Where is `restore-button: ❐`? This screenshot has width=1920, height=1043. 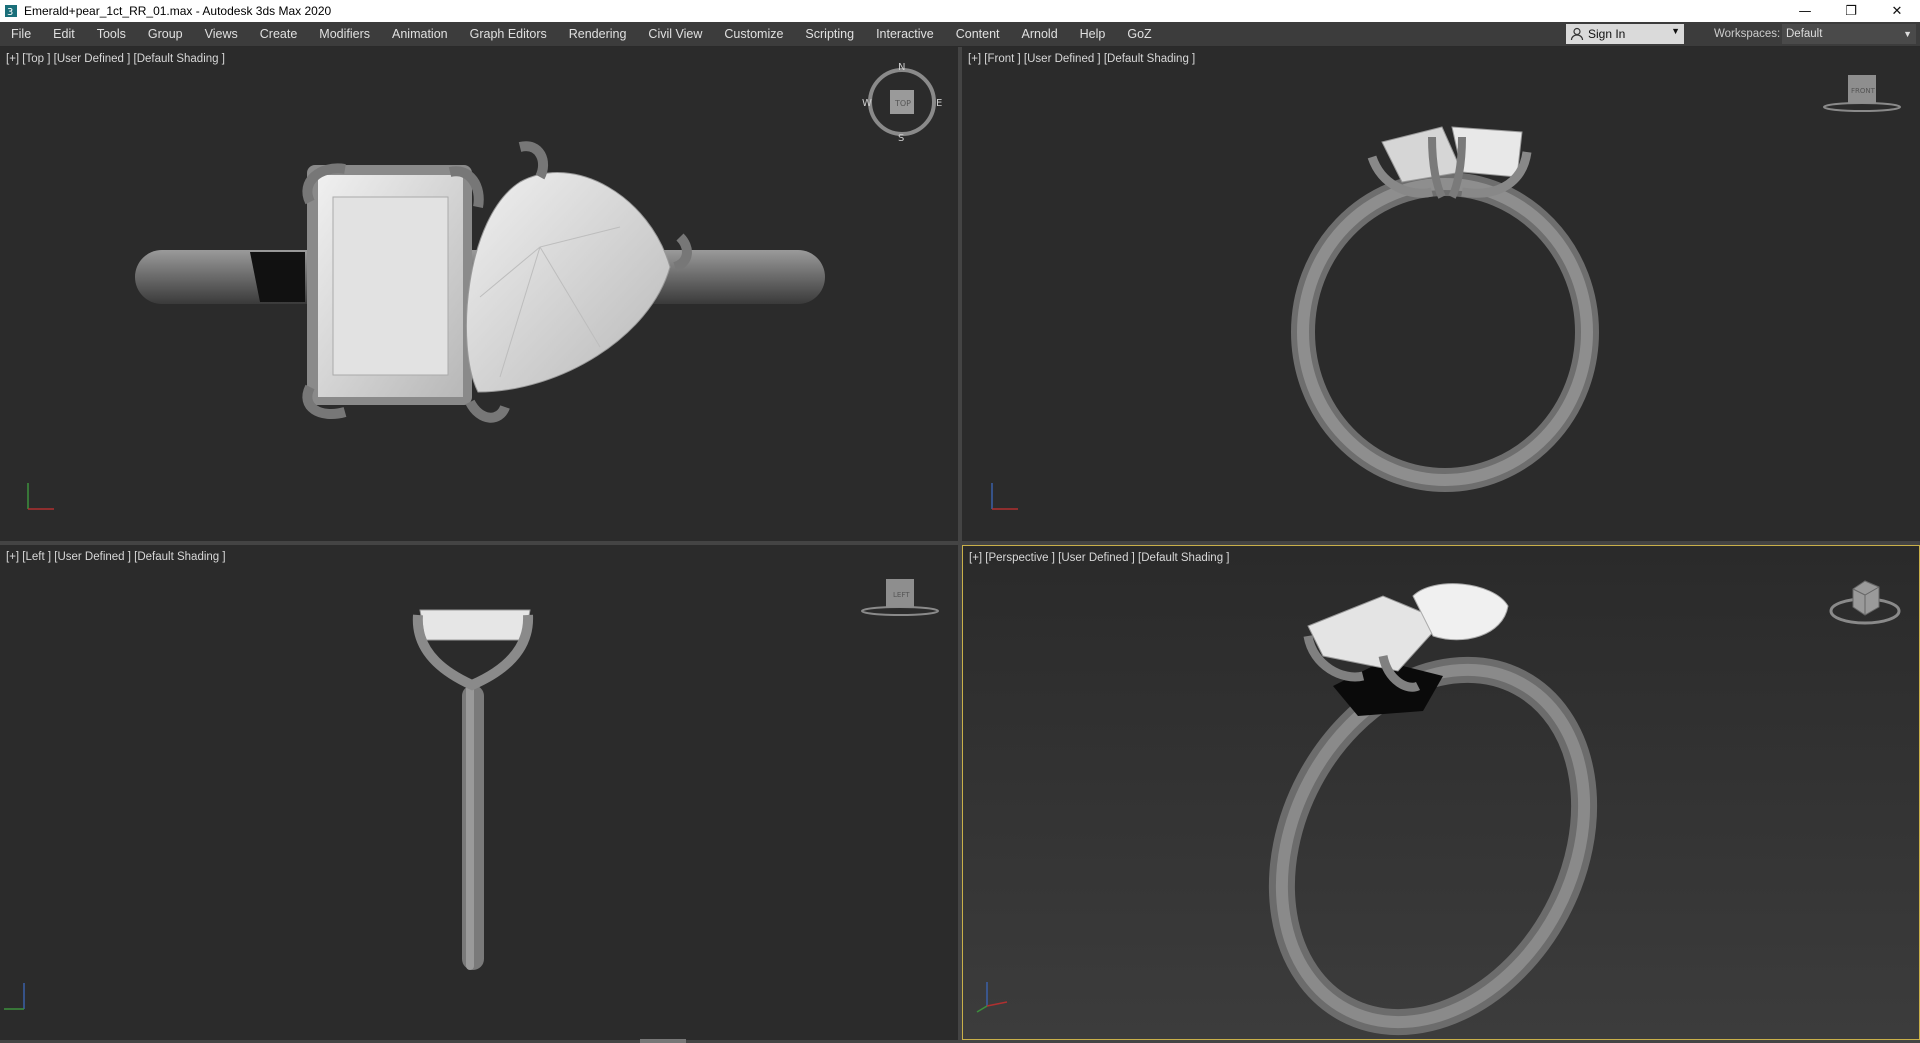 restore-button: ❐ is located at coordinates (1851, 11).